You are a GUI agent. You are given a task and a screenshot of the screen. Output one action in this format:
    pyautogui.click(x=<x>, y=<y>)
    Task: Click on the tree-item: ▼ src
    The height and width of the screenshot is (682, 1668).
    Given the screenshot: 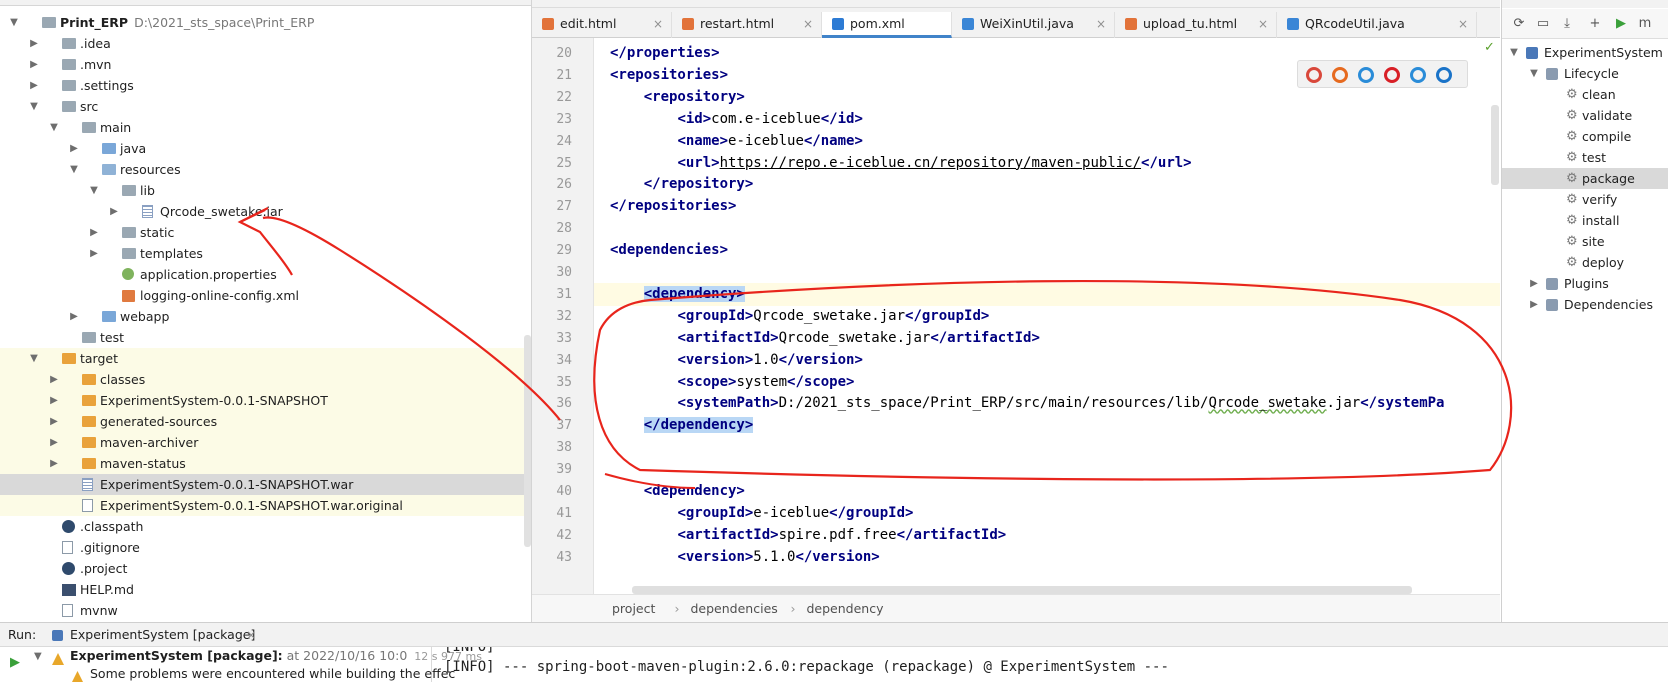 What is the action you would take?
    pyautogui.click(x=265, y=106)
    